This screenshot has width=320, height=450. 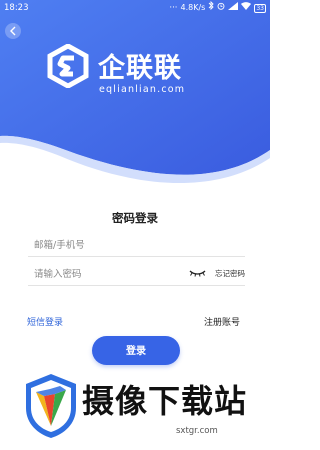 I want to click on status-bar: 18:23 ··· 4.8K/s 33, so click(x=135, y=8).